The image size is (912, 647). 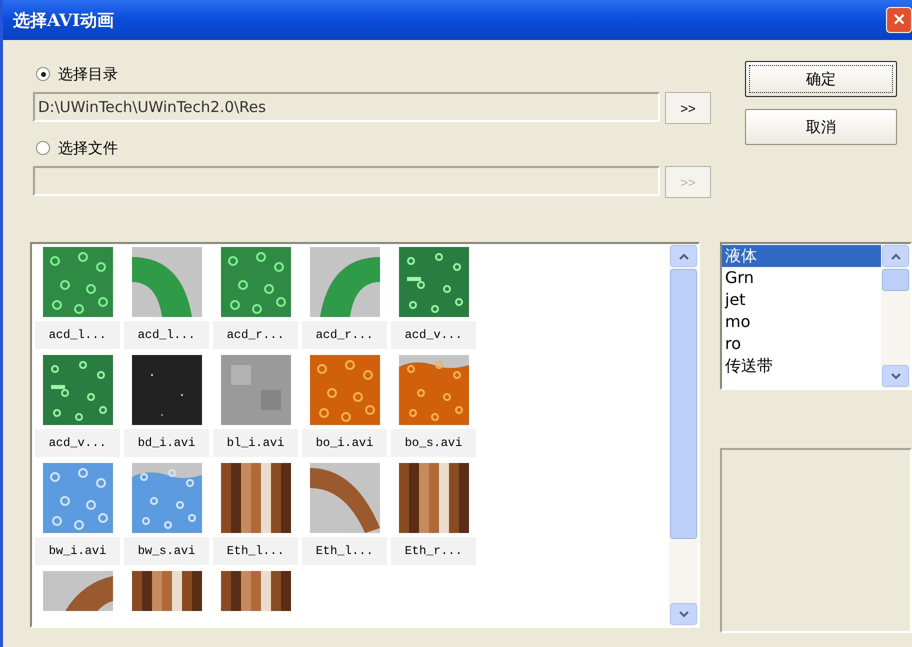 What do you see at coordinates (166, 551) in the screenshot?
I see `file-name: bw_s.avi` at bounding box center [166, 551].